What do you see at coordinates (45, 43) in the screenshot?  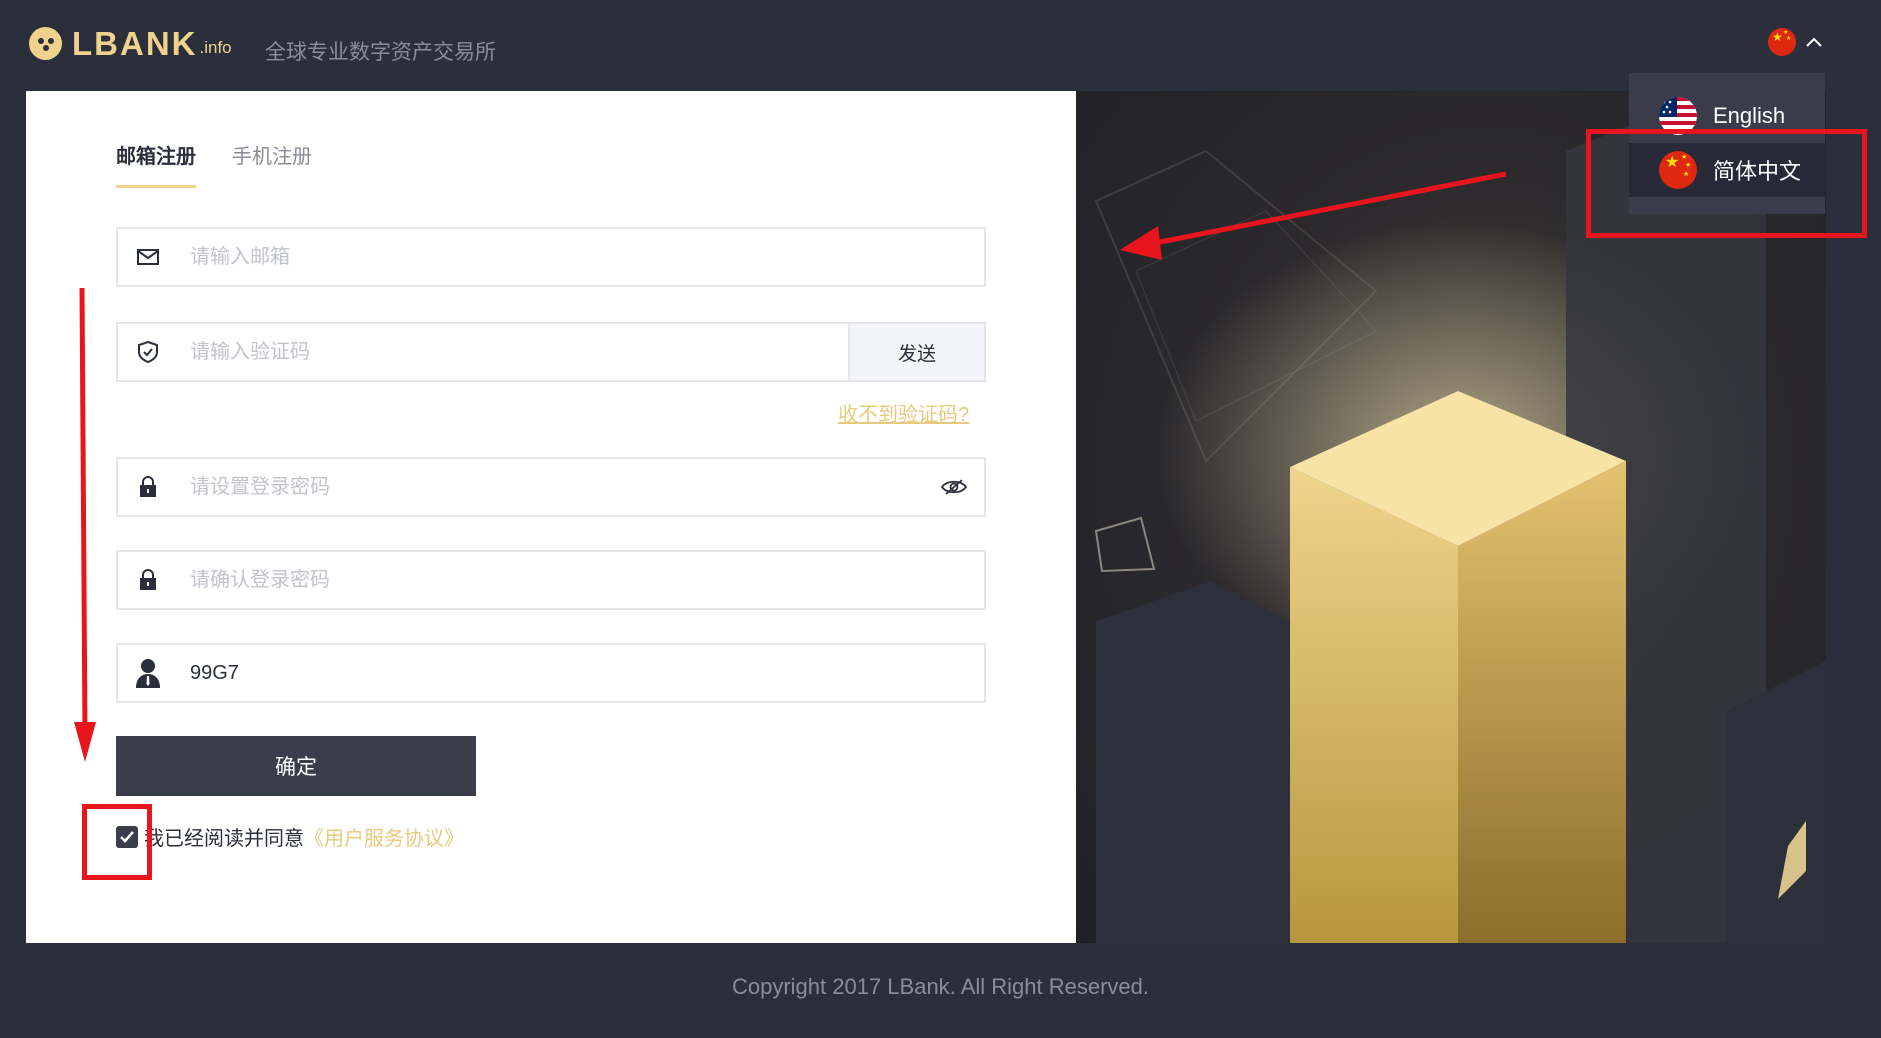 I see `logo-badge-icon` at bounding box center [45, 43].